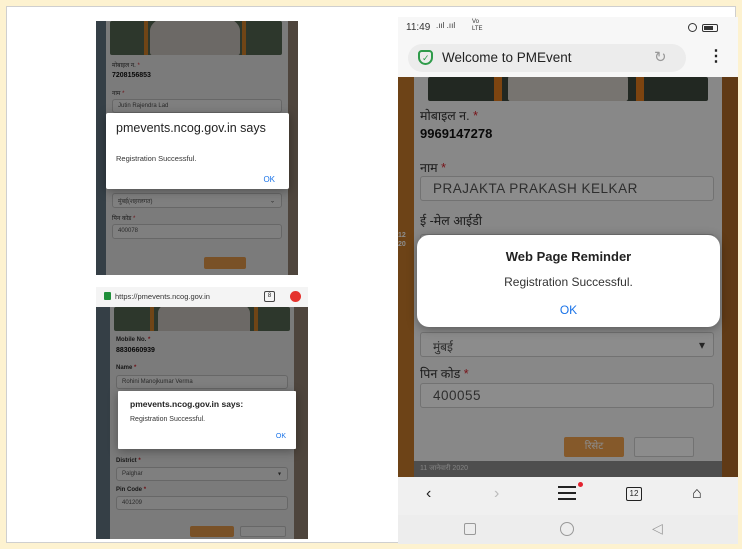 The height and width of the screenshot is (549, 742). Describe the element at coordinates (657, 528) in the screenshot. I see `back-triangle-icon: ◁` at that location.